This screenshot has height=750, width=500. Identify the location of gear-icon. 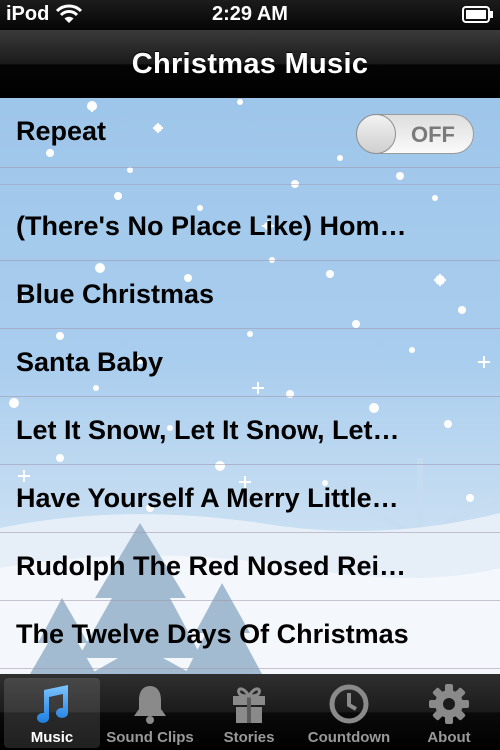
(449, 704).